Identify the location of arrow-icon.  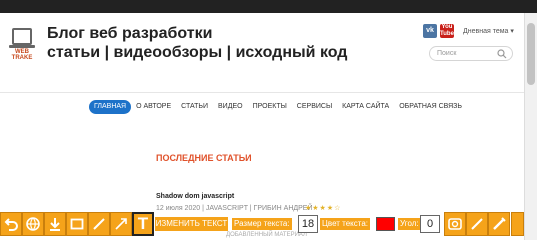
(121, 224).